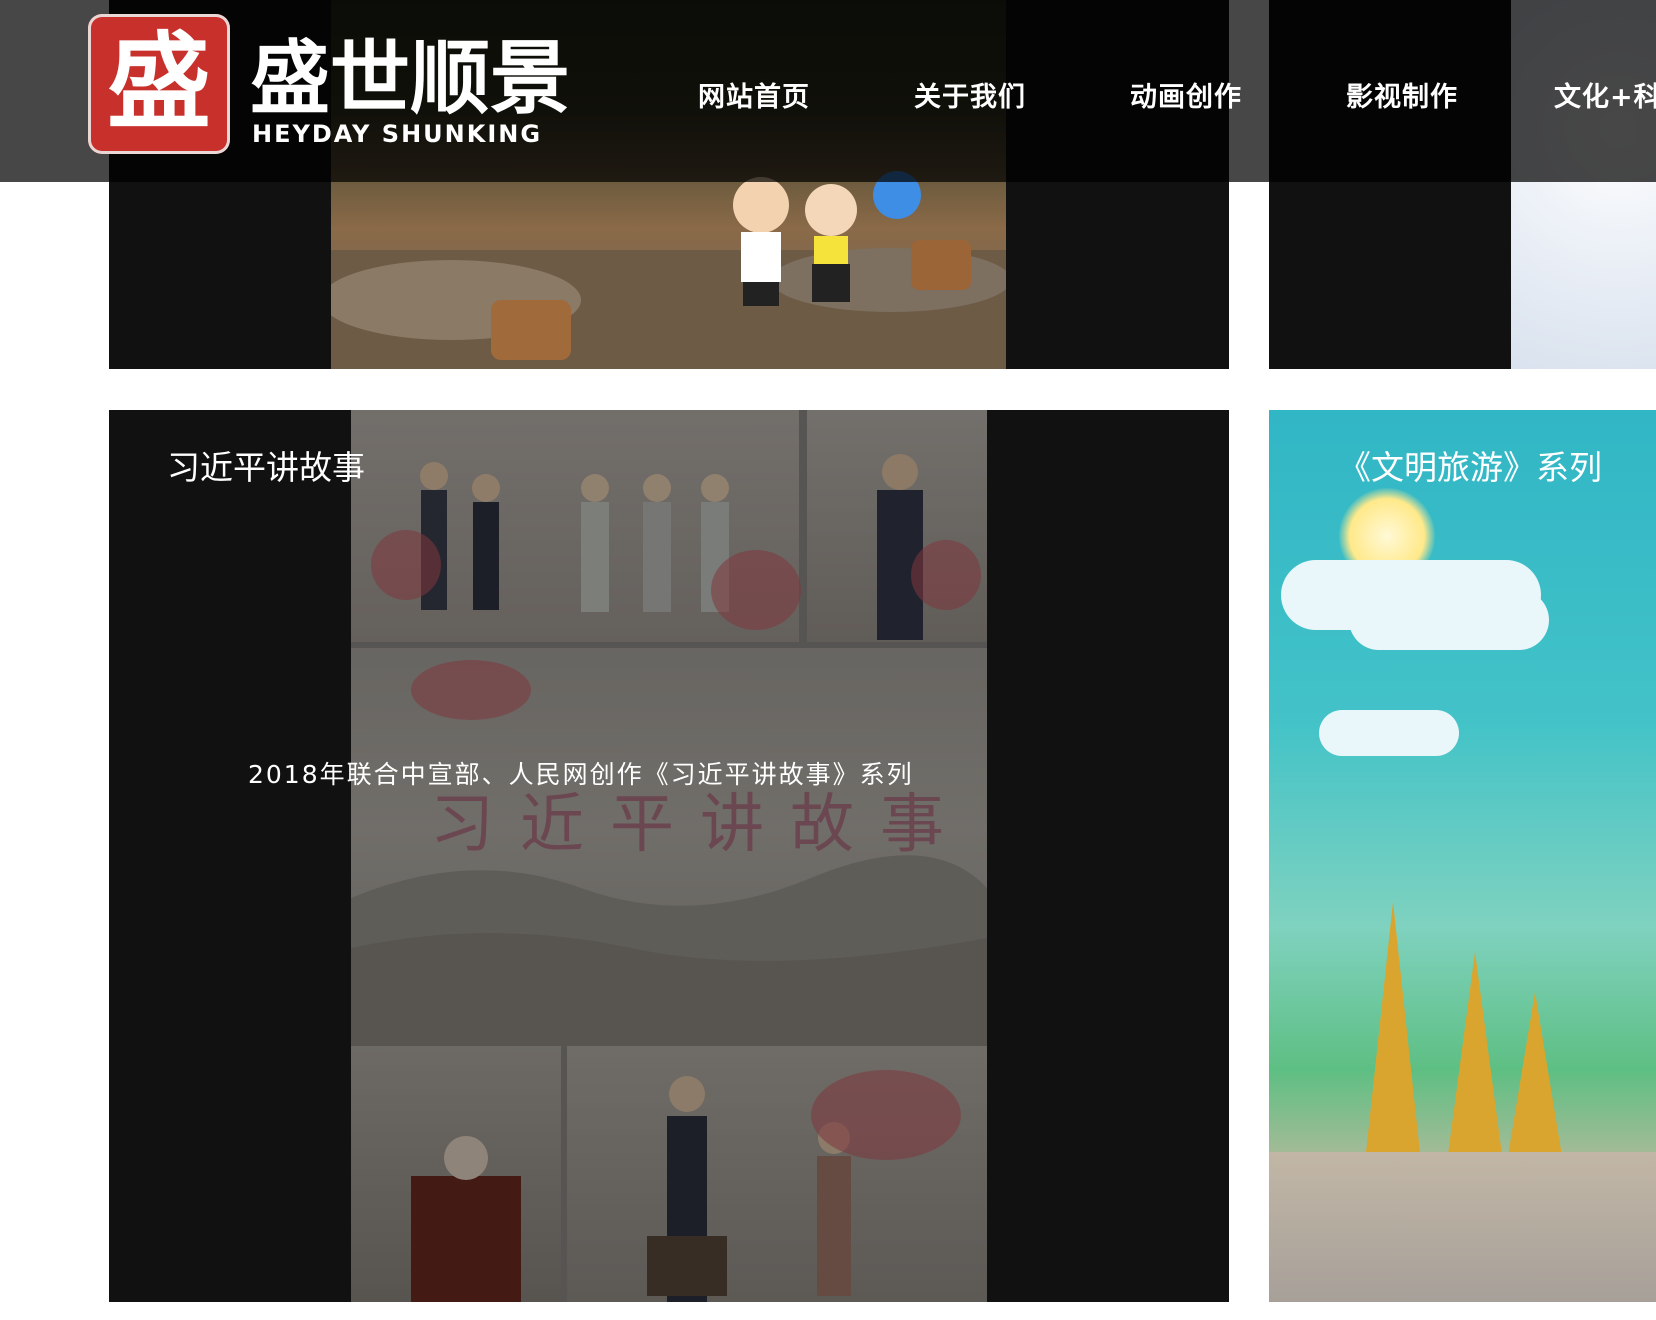  Describe the element at coordinates (1470, 468) in the screenshot. I see `card-title: 《文明旅游》系列` at that location.